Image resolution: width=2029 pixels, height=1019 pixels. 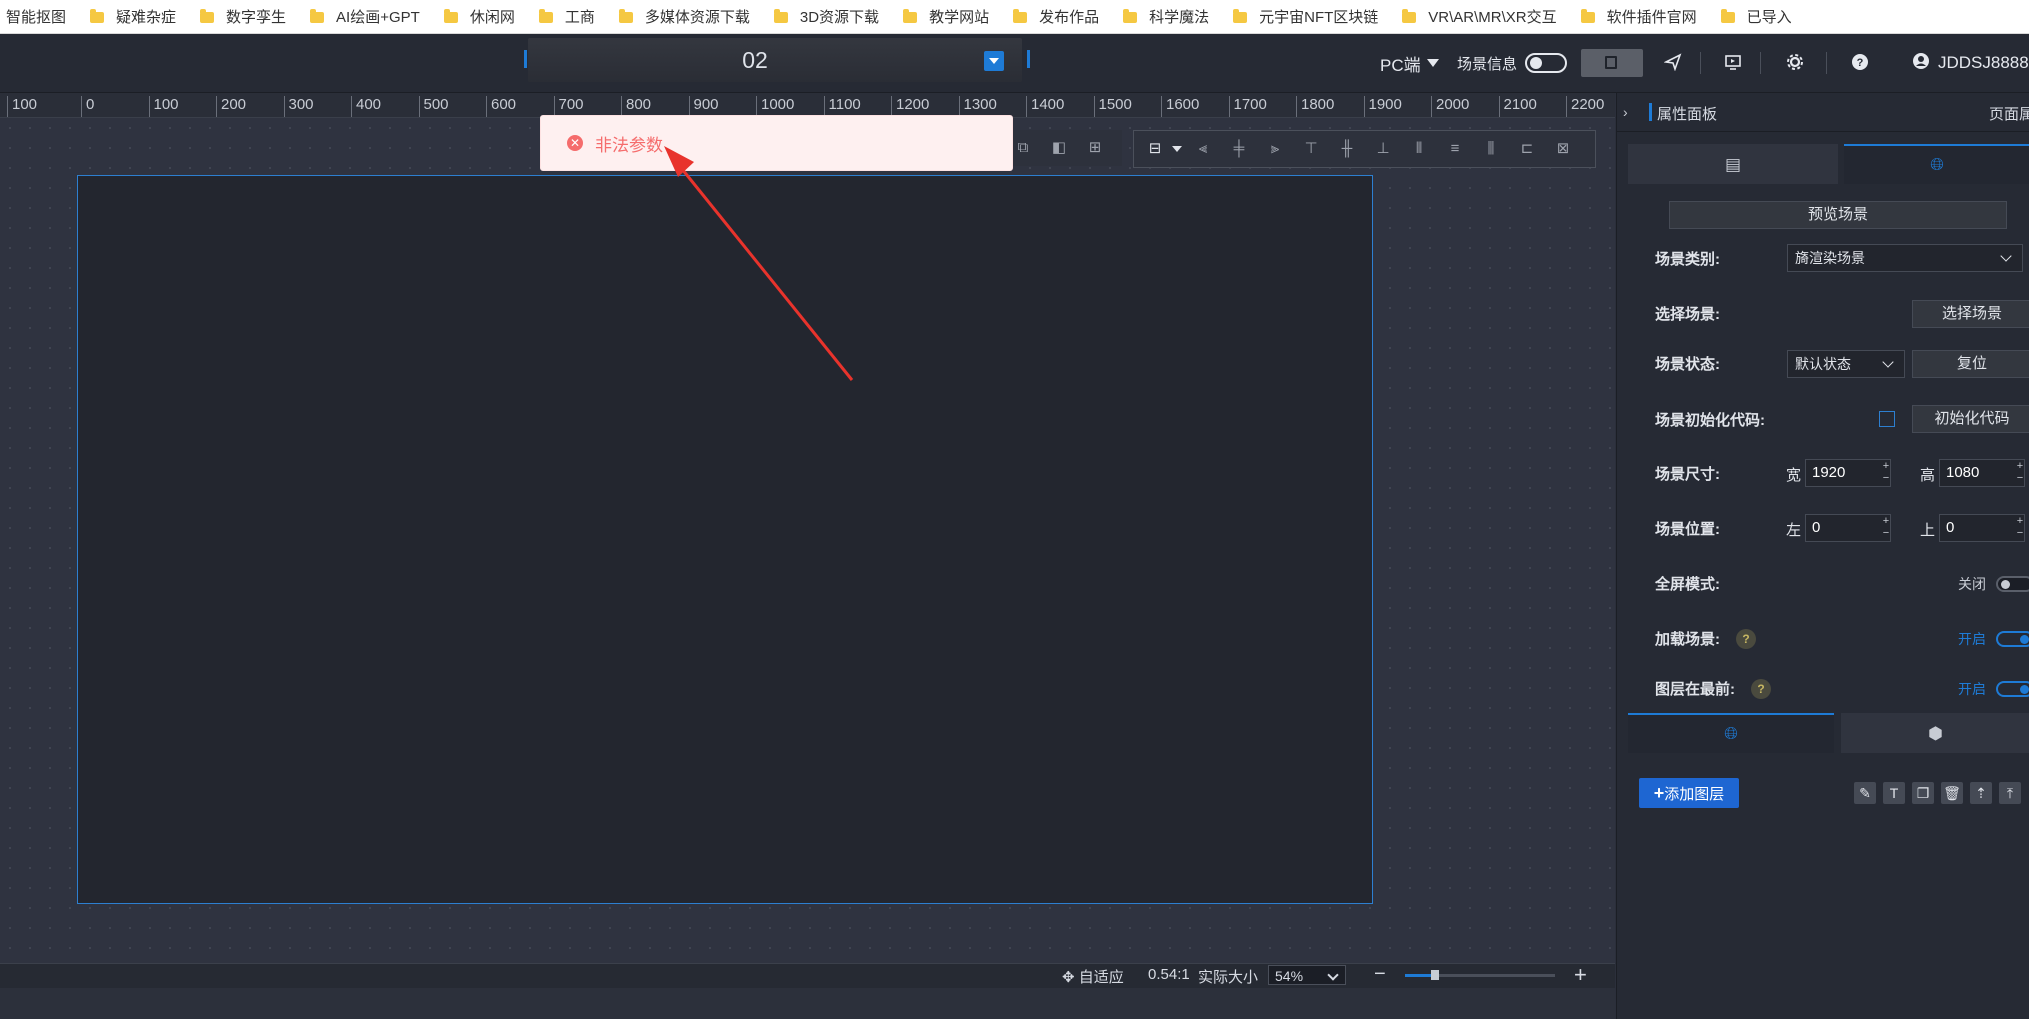 I want to click on bookmark-item: 休闲网, so click(x=481, y=16).